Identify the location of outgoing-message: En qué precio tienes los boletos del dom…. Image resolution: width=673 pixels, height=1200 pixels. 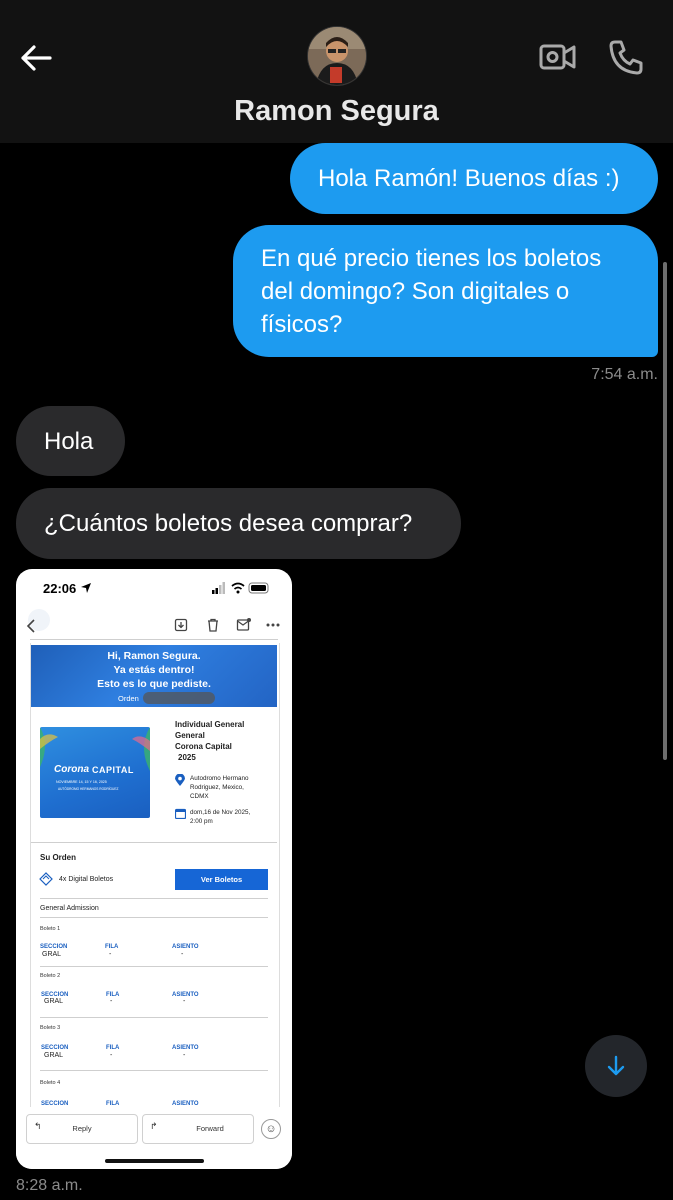
(445, 291).